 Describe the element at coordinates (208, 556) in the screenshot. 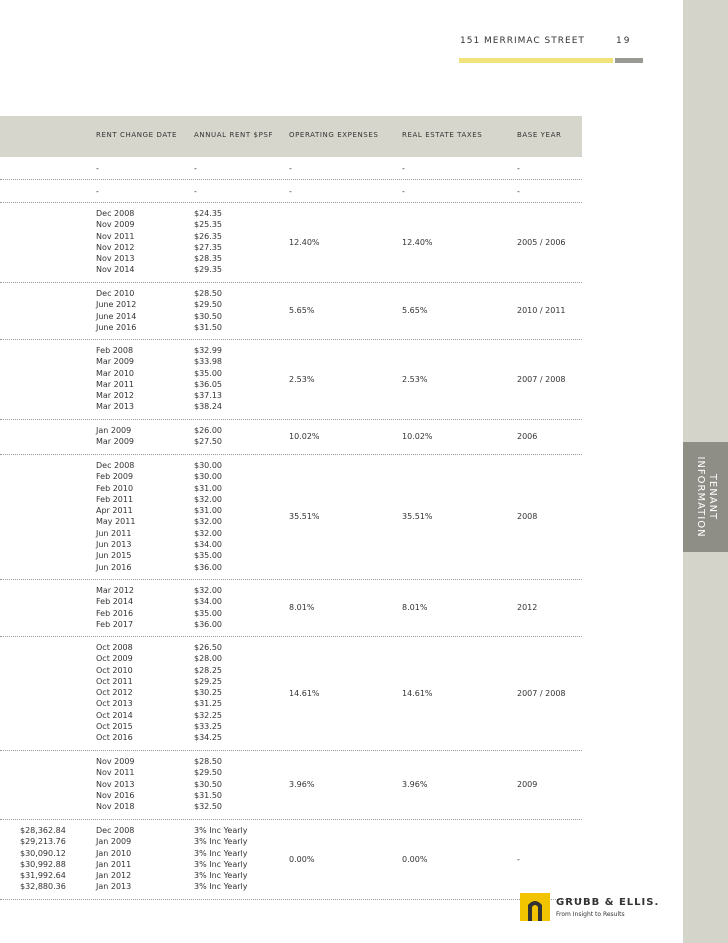

I see `annual-rent-psf-cell-line: $35.00` at that location.